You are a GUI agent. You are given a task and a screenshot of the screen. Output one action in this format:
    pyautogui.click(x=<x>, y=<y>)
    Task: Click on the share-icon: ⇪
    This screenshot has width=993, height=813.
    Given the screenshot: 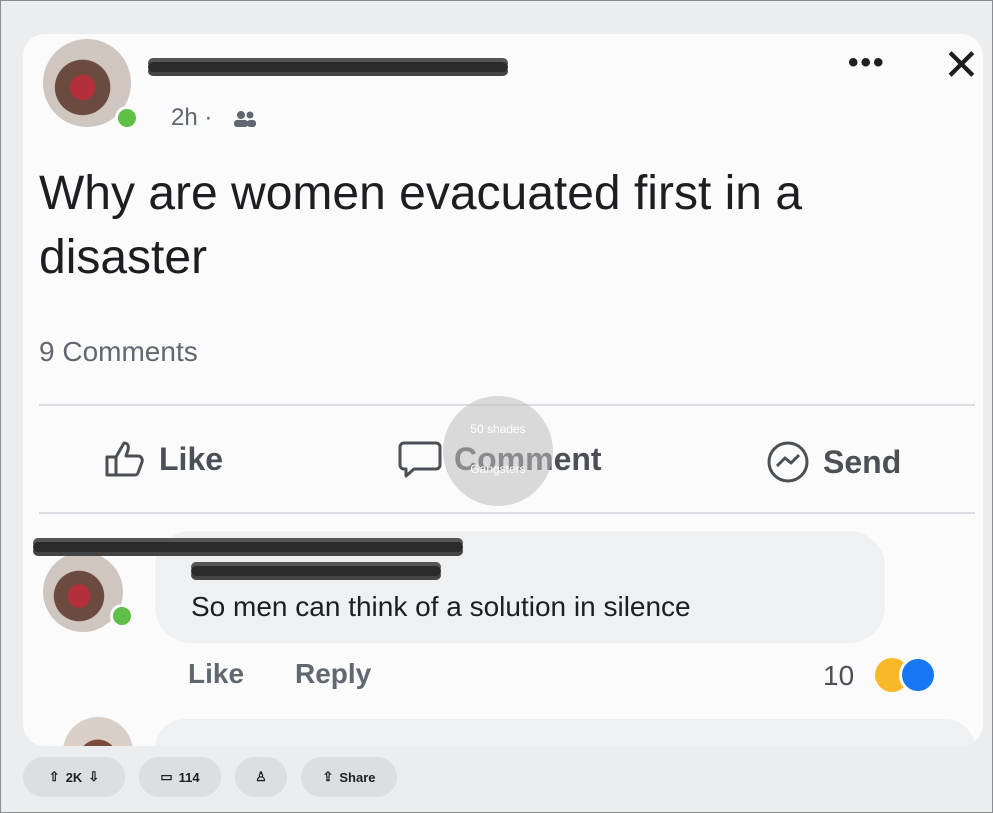 What is the action you would take?
    pyautogui.click(x=328, y=776)
    